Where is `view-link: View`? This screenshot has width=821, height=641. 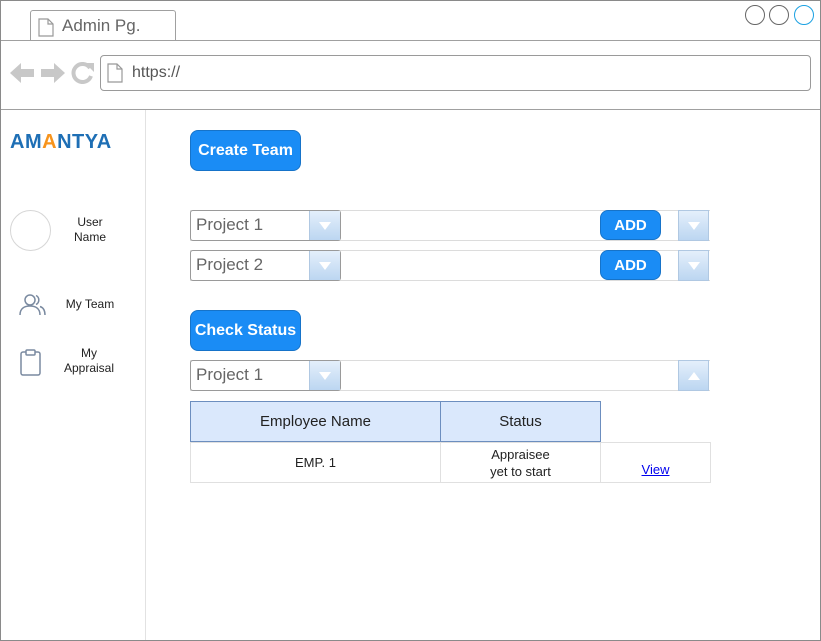 view-link: View is located at coordinates (656, 469).